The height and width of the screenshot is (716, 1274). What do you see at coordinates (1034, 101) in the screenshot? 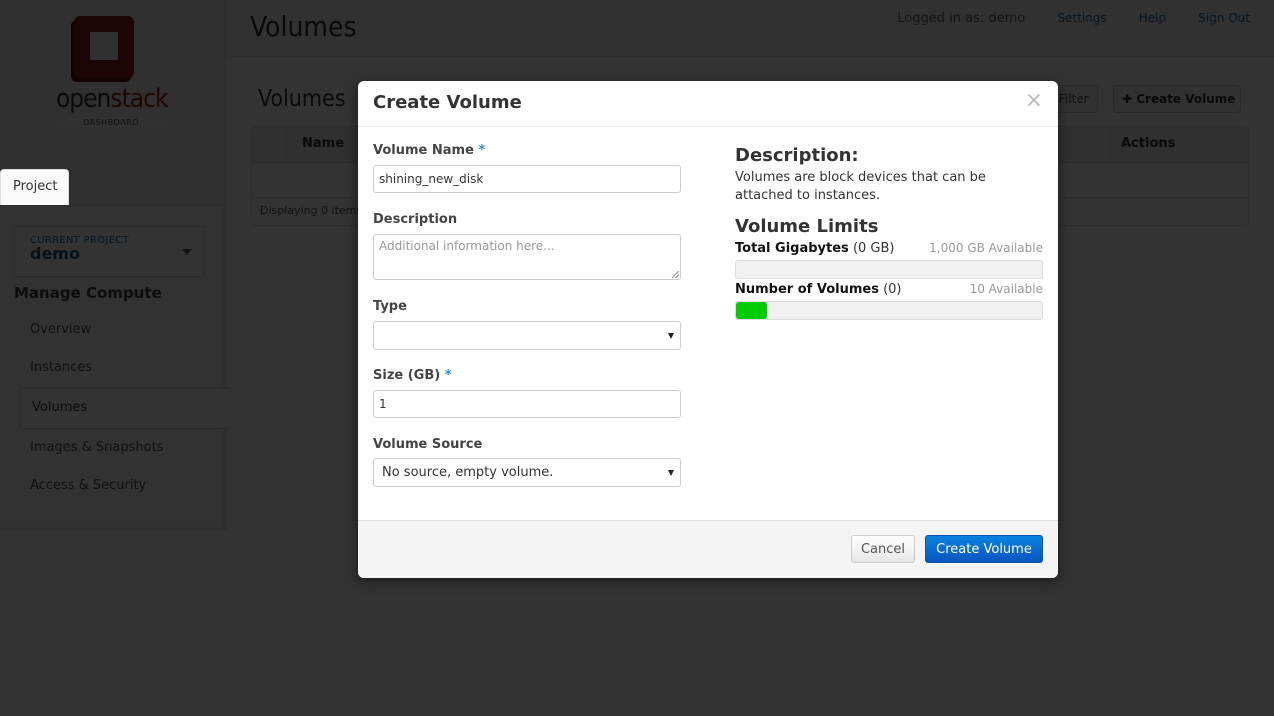
I see `close-icon: ×` at bounding box center [1034, 101].